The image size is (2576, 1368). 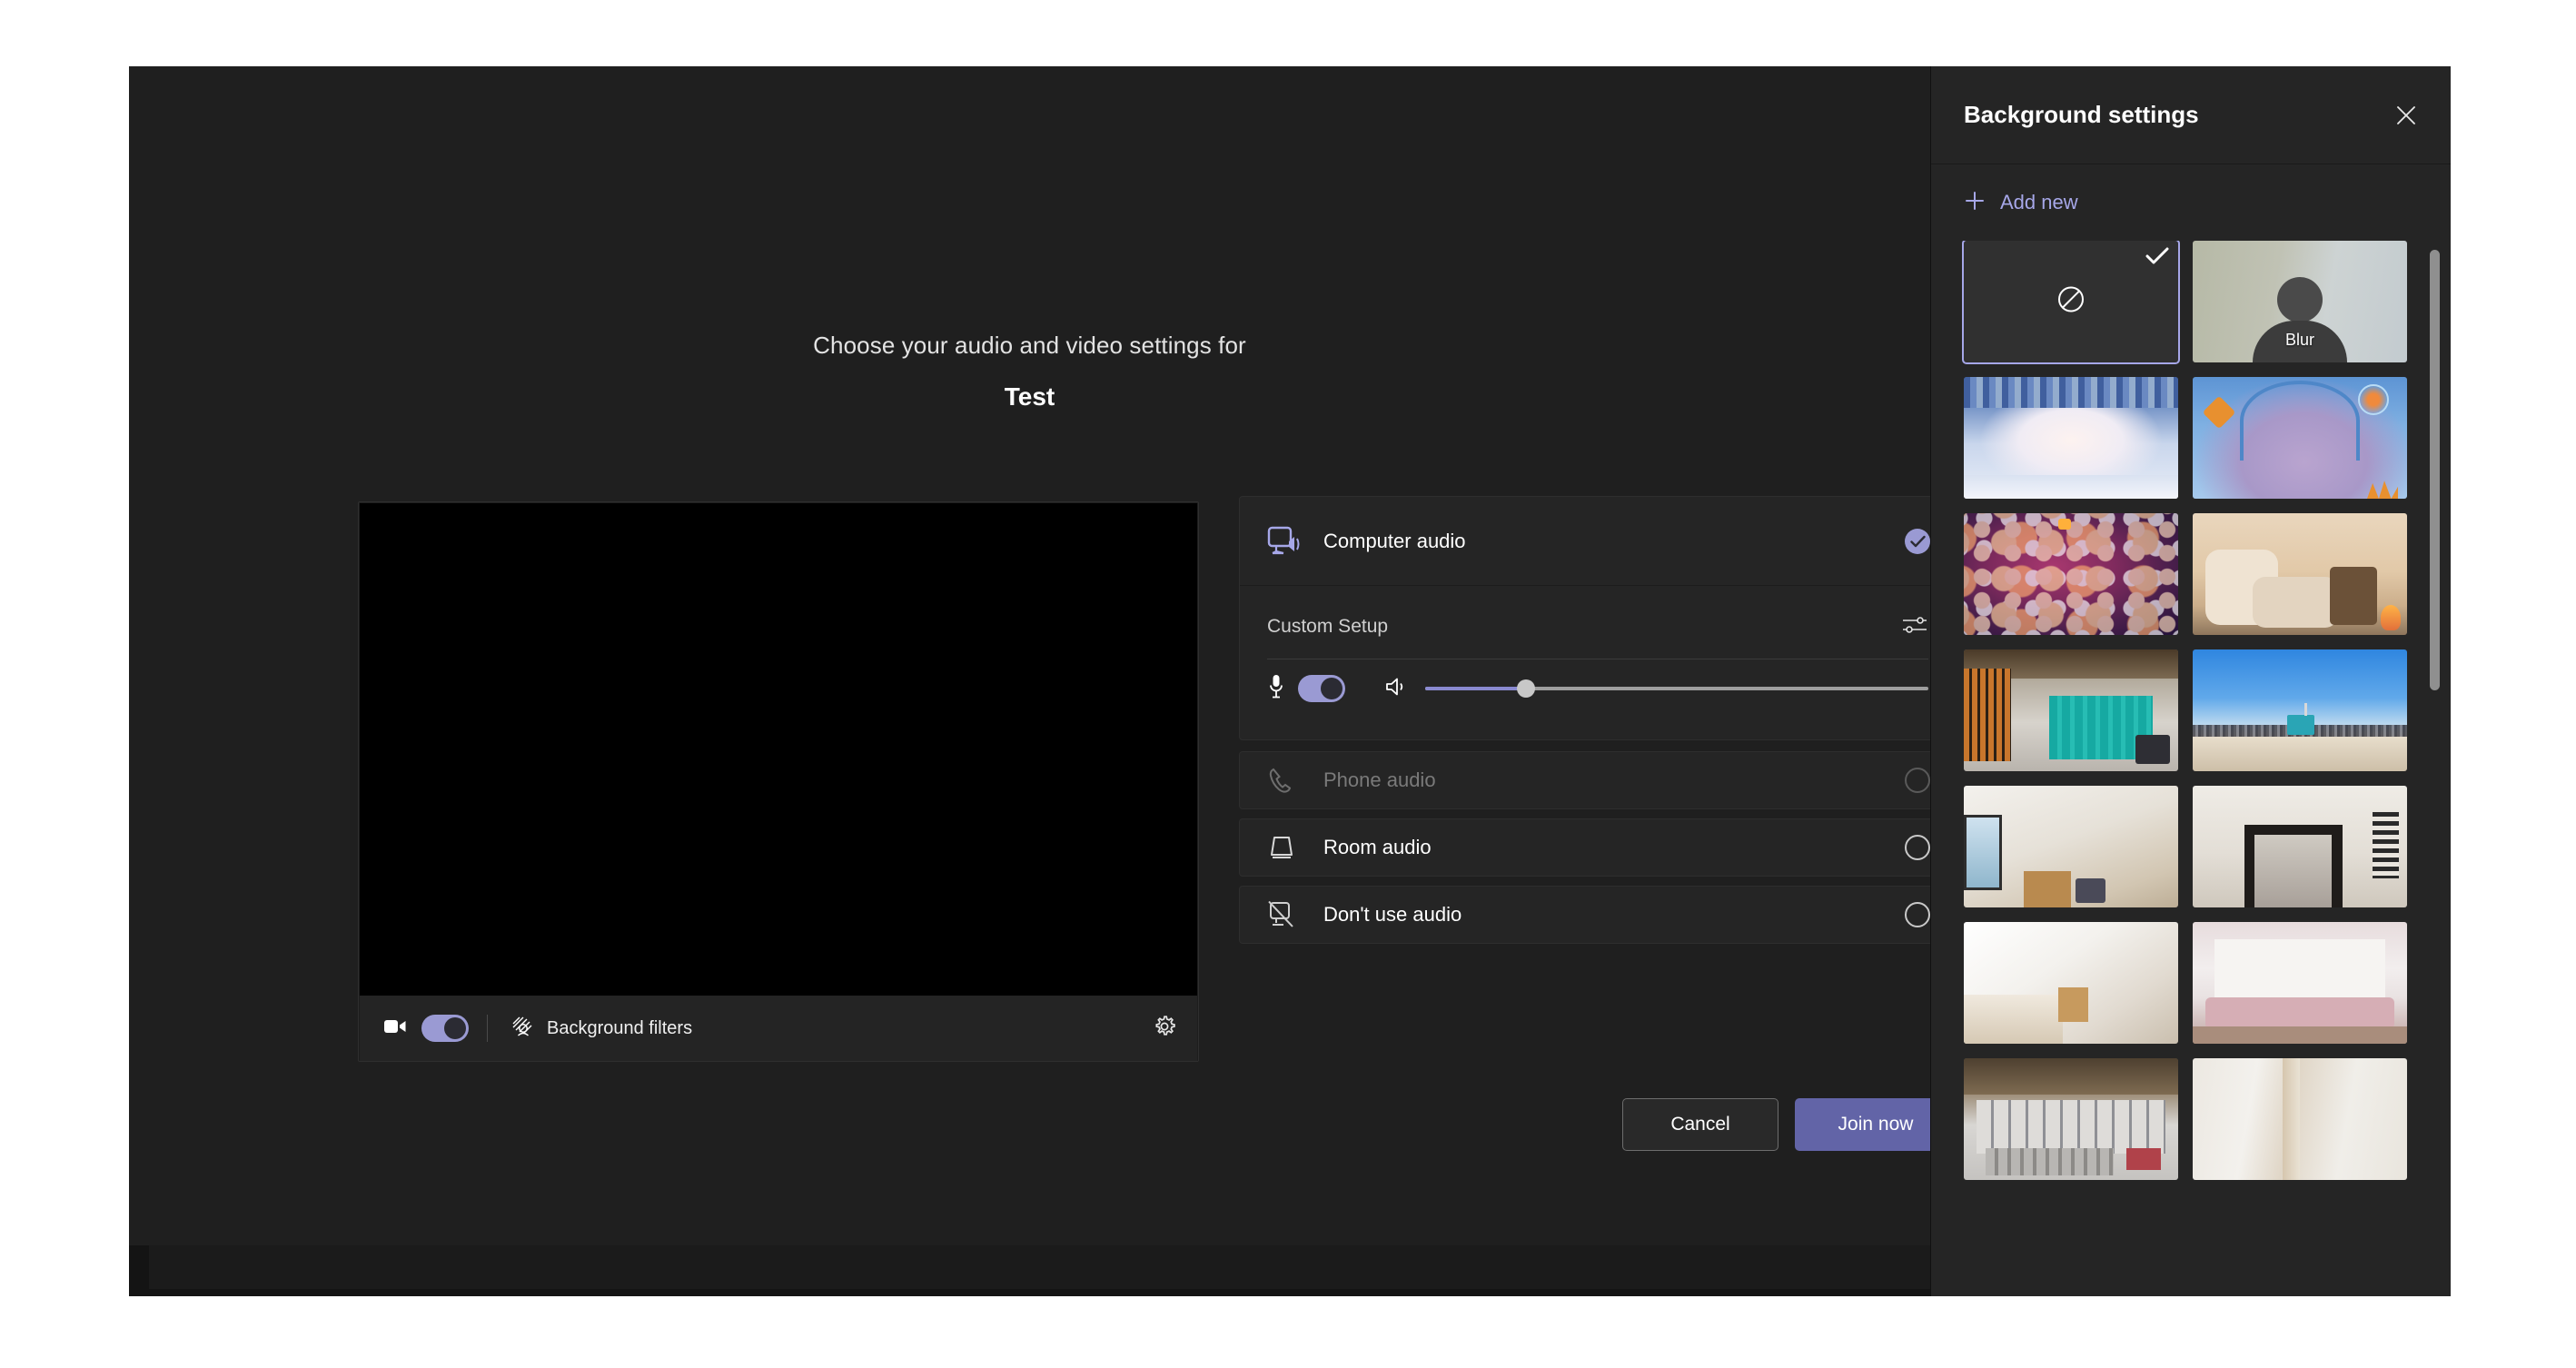 What do you see at coordinates (2191, 202) in the screenshot?
I see `add-new-background-button: Add new` at bounding box center [2191, 202].